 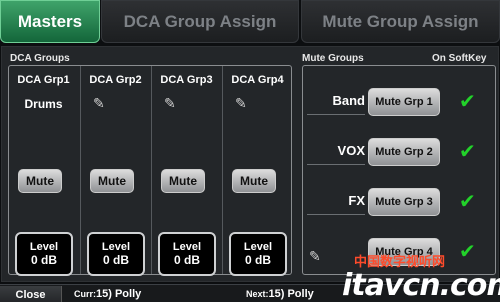 I want to click on current-scene: Curr:15) Polly, so click(x=107, y=294).